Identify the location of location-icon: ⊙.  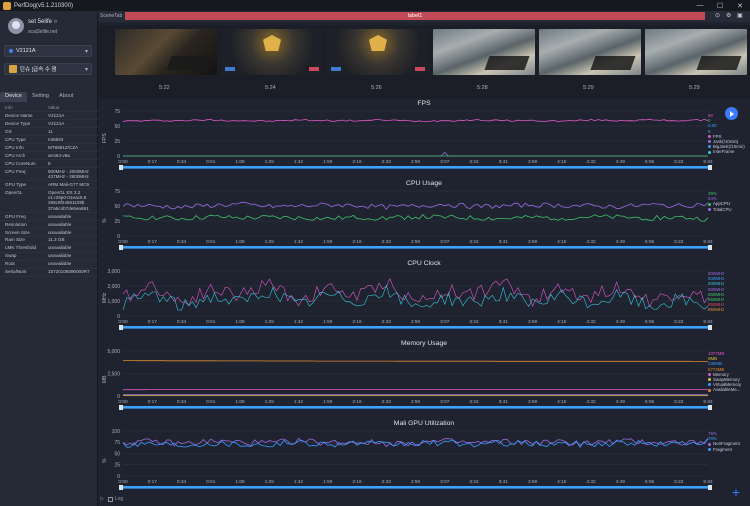
(717, 15).